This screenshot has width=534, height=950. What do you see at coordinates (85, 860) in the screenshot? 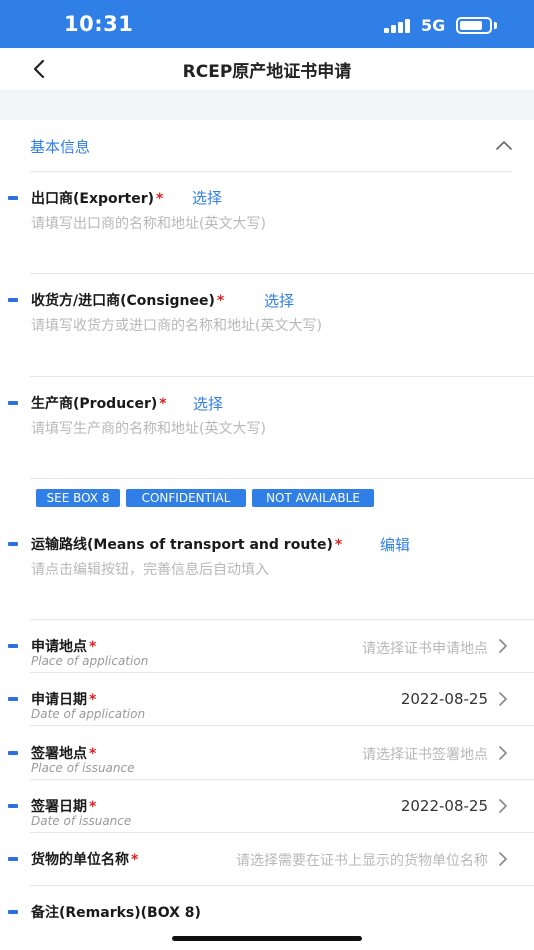
I see `row-label: 货物的单位名称 *` at bounding box center [85, 860].